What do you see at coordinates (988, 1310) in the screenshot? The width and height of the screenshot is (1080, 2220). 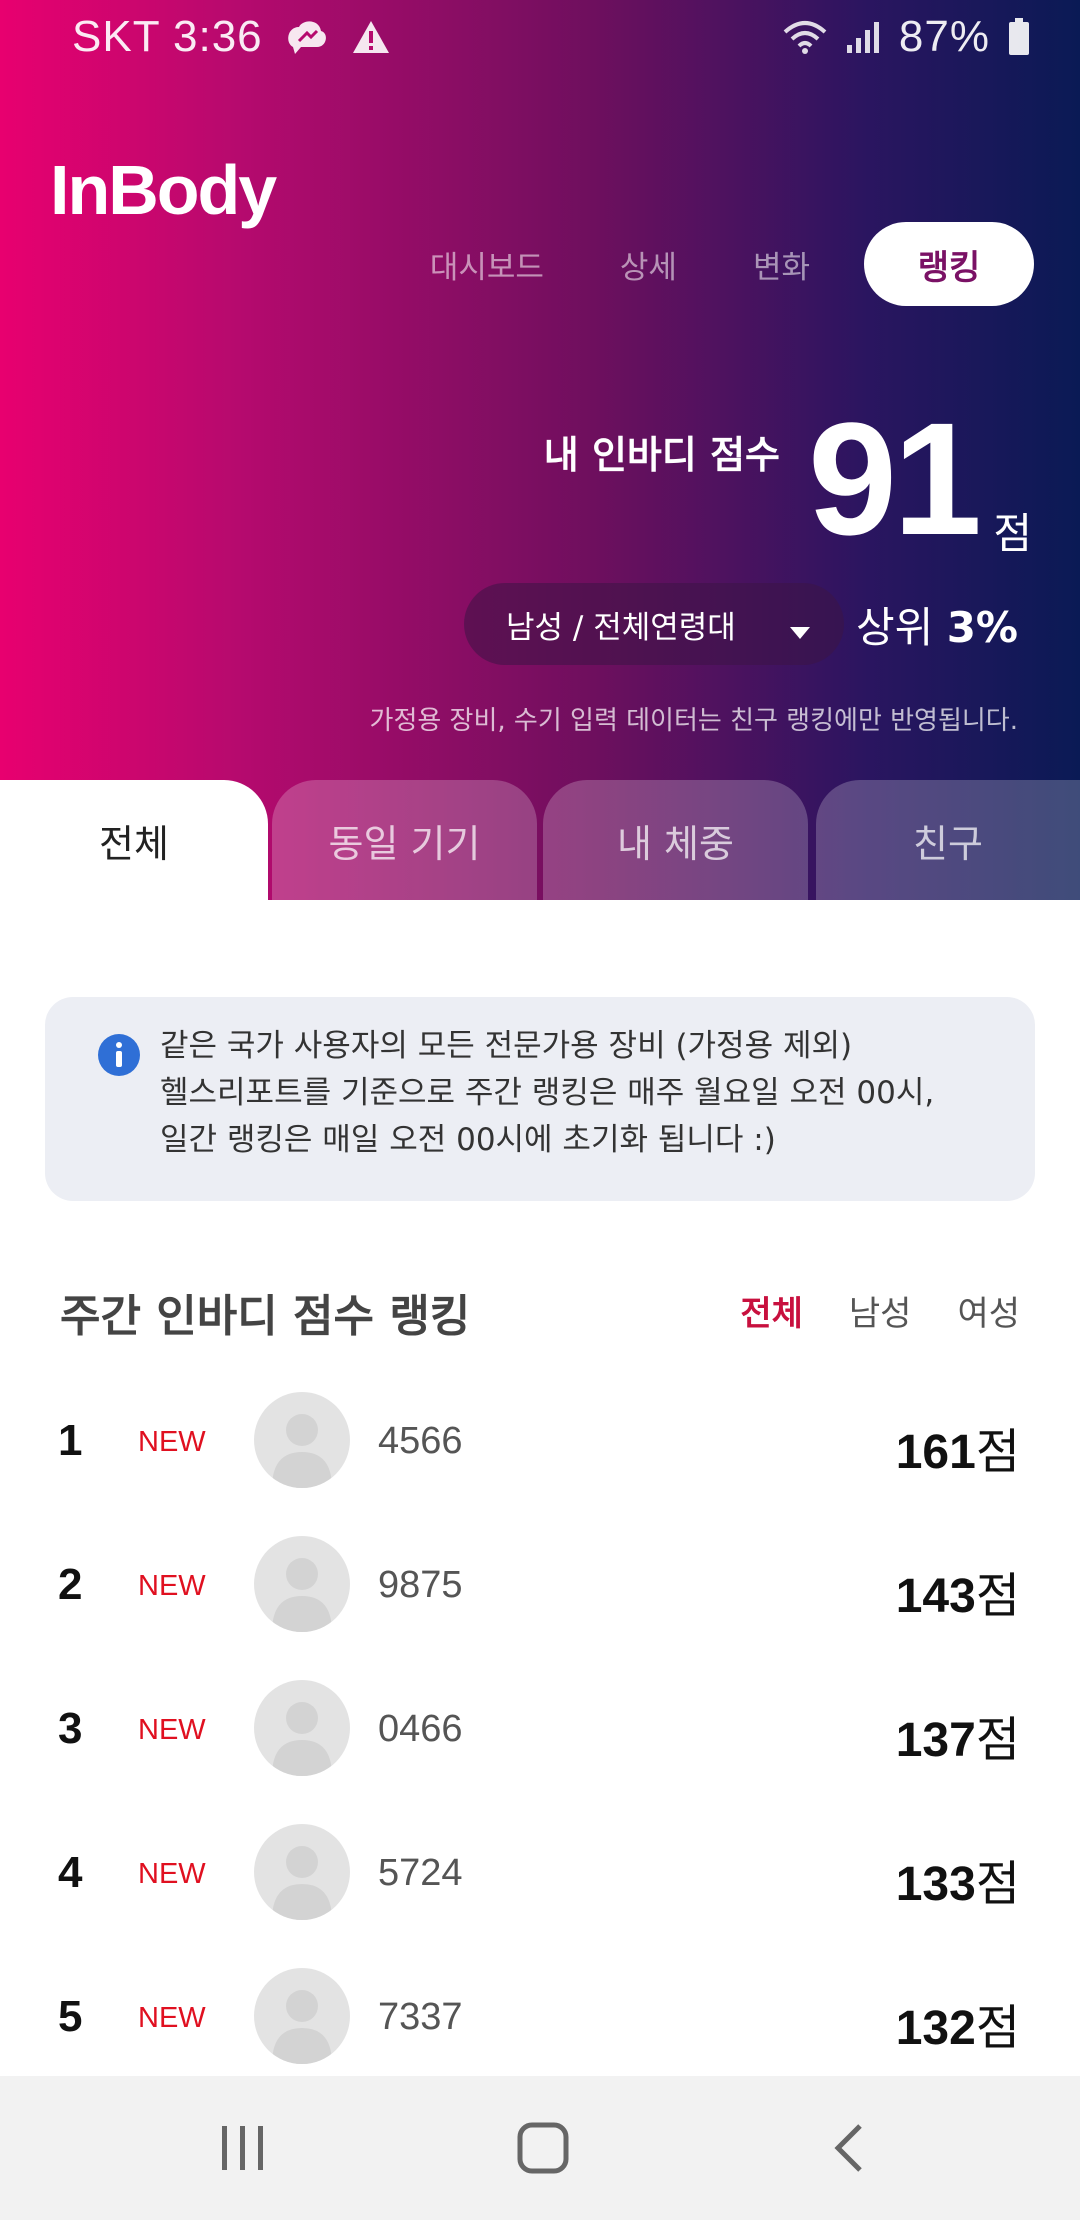 I see `filter-female: 여성` at bounding box center [988, 1310].